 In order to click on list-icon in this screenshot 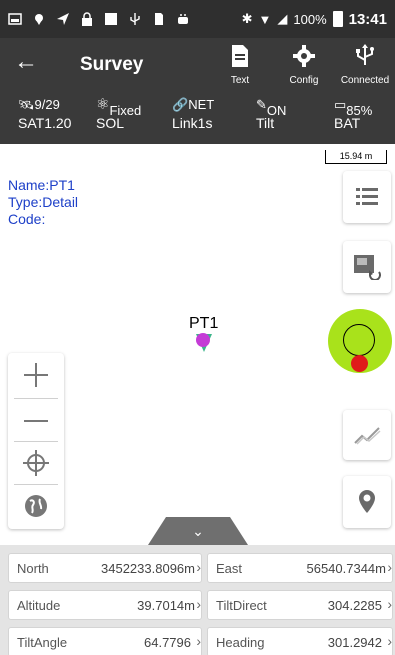, I will do `click(367, 196)`.